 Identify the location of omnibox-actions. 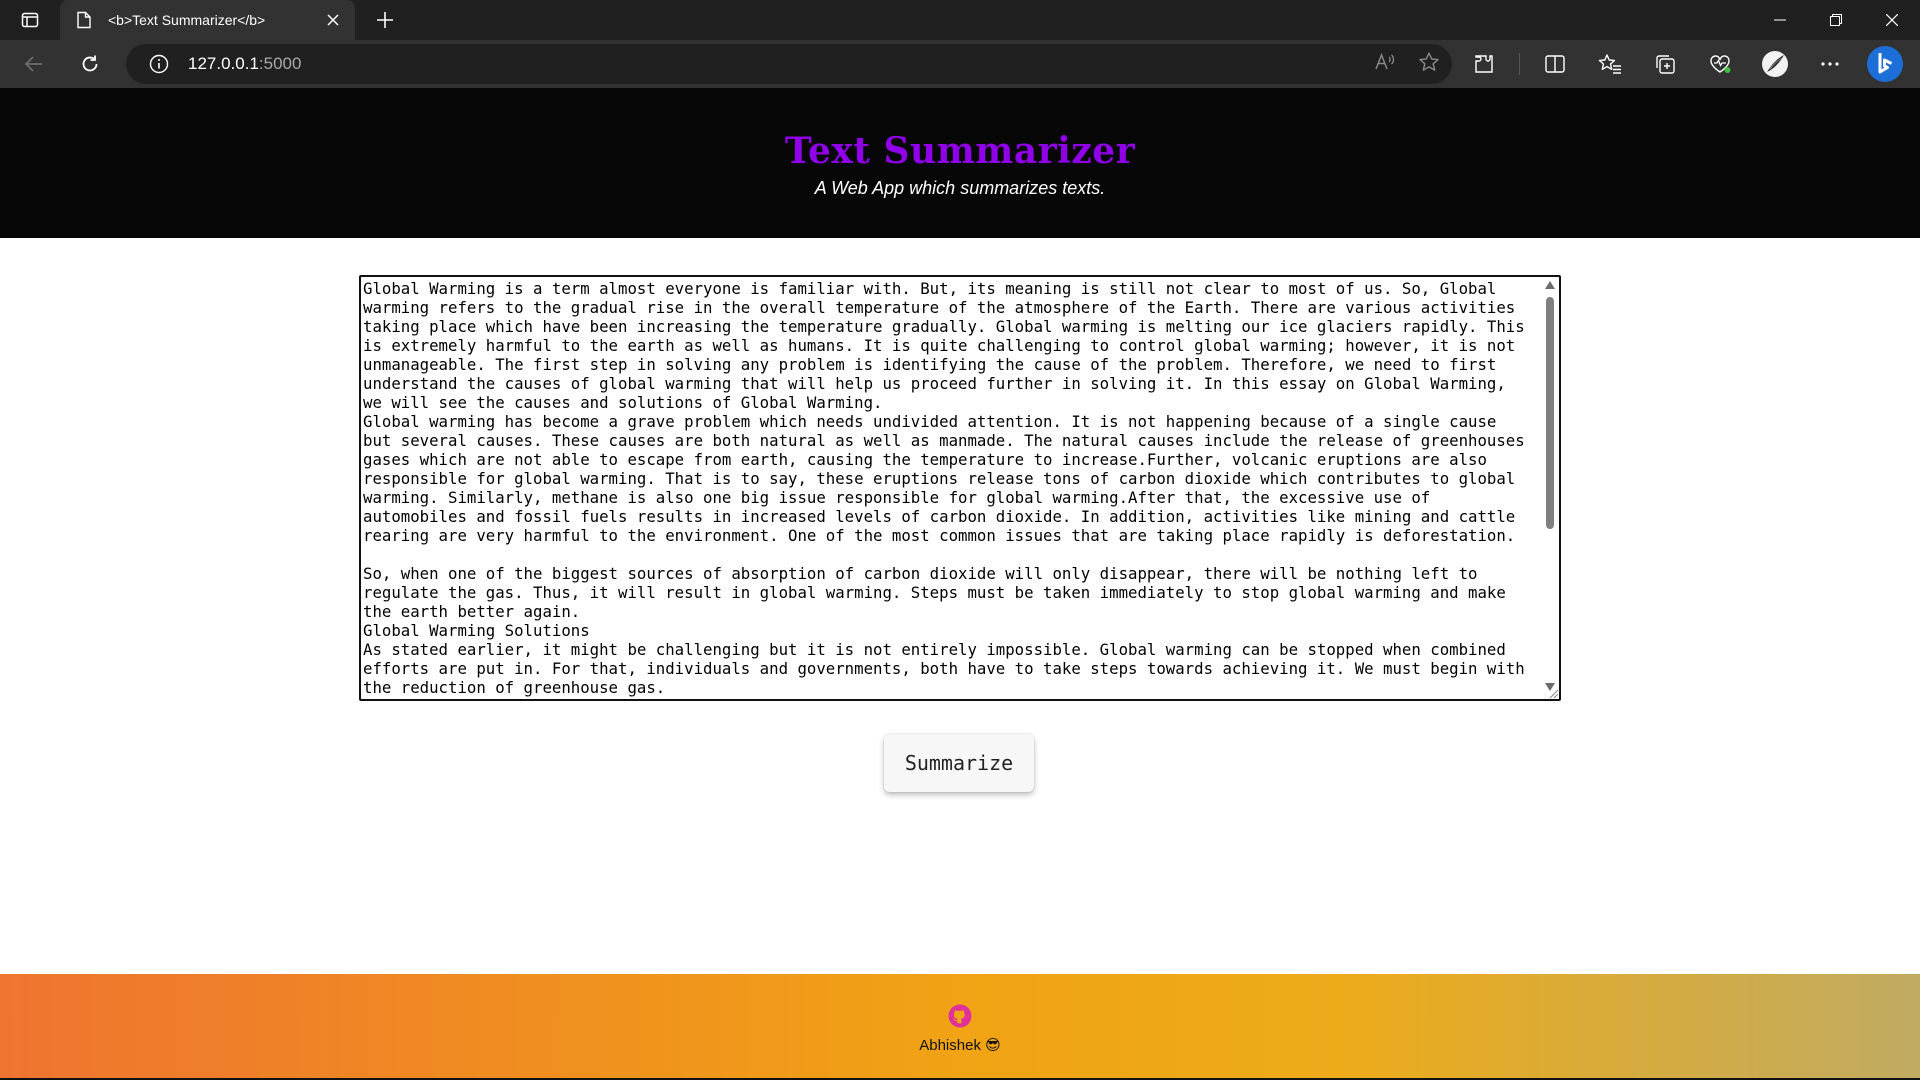
(1407, 64).